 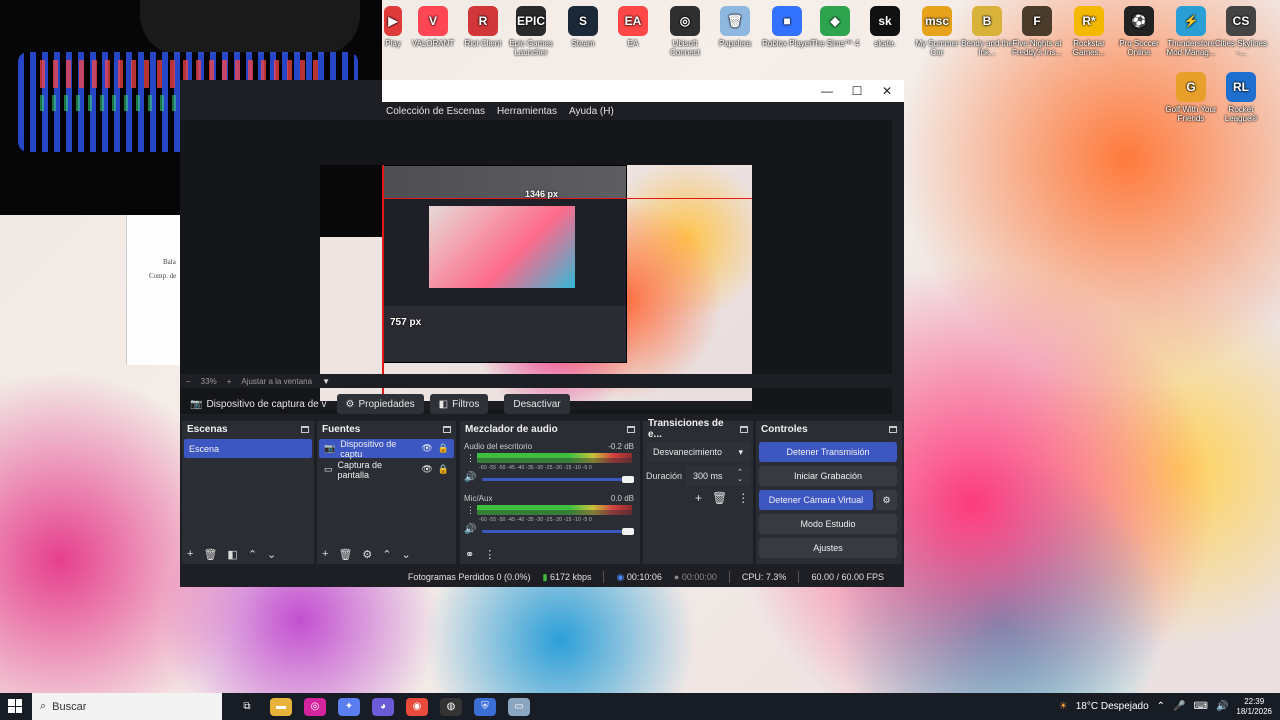 I want to click on copilot-icon: ✦, so click(x=349, y=706).